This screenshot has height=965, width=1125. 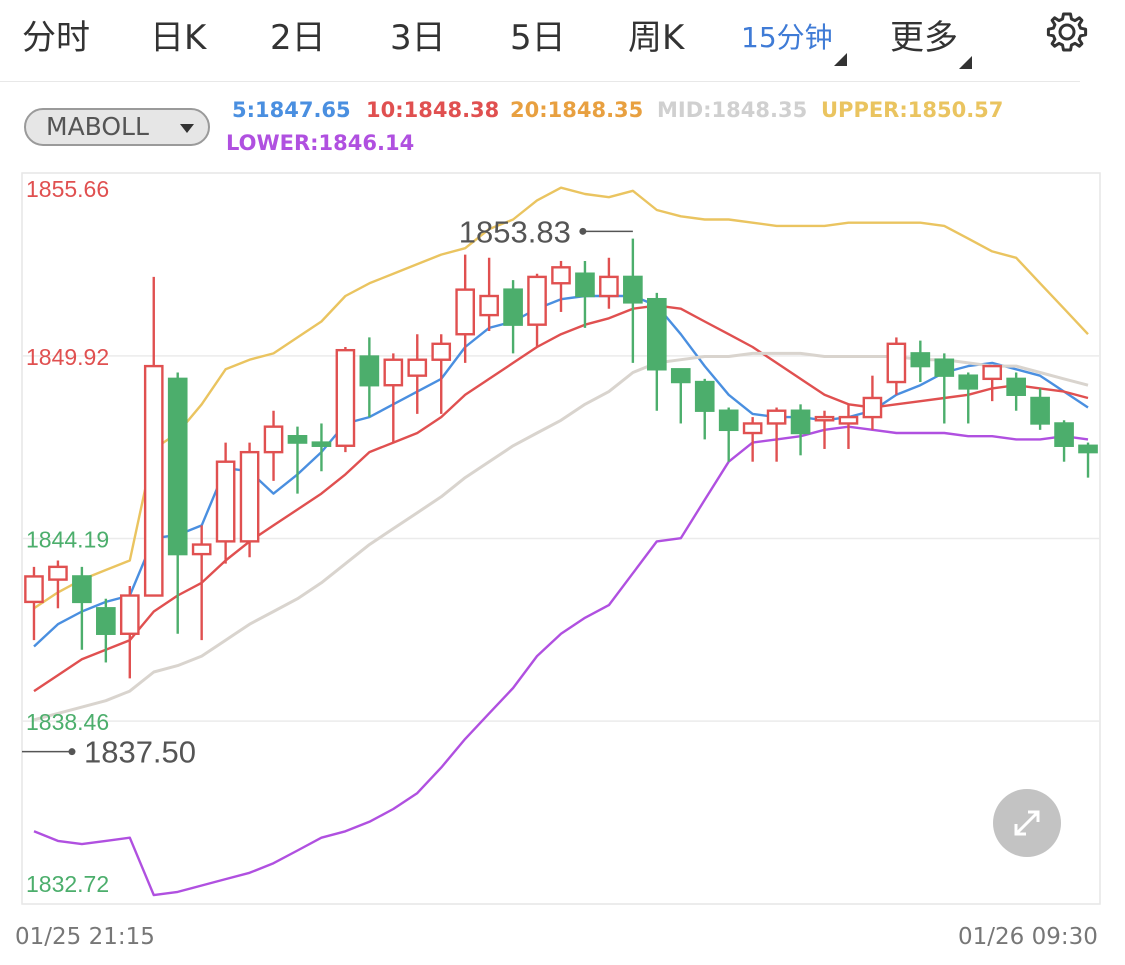 What do you see at coordinates (67, 357) in the screenshot?
I see `y-tick-label: 1849.92` at bounding box center [67, 357].